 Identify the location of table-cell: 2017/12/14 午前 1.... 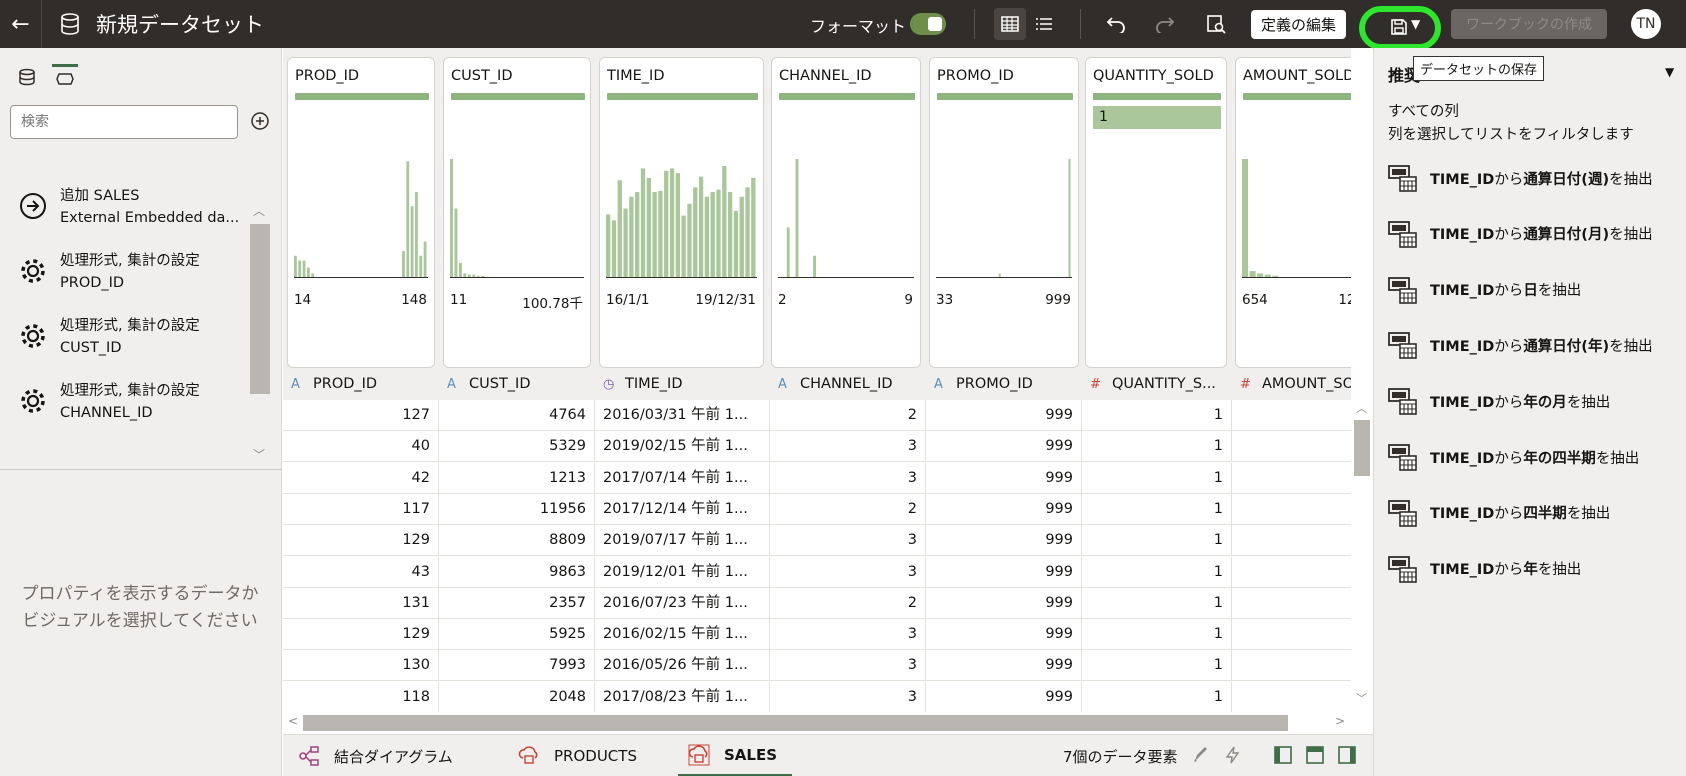
(682, 509).